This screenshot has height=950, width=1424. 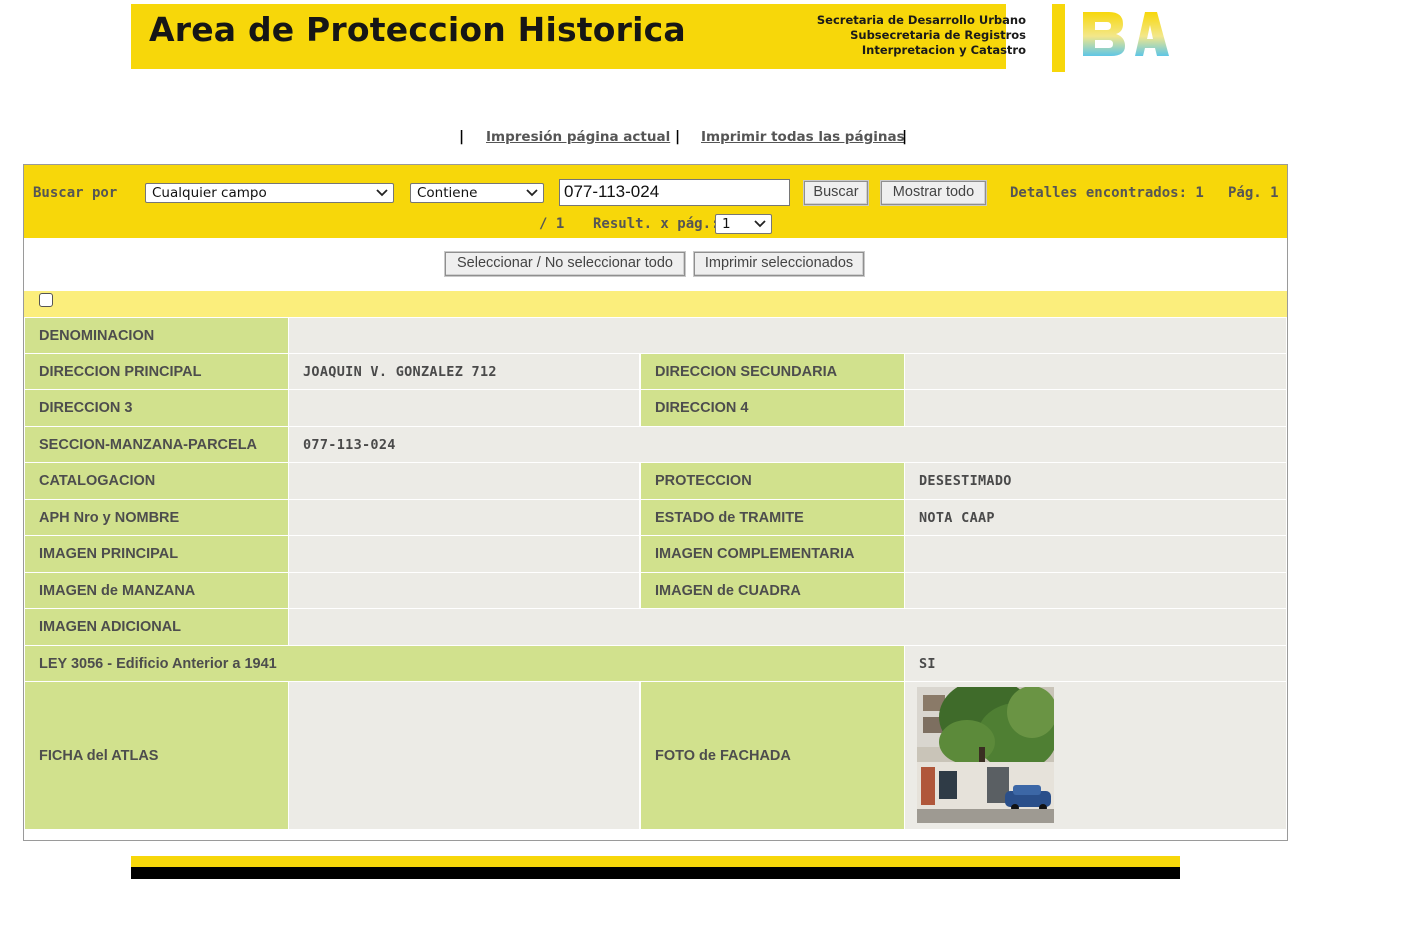 I want to click on agency-line-2: Subsecretaria de Registros, so click(x=938, y=35).